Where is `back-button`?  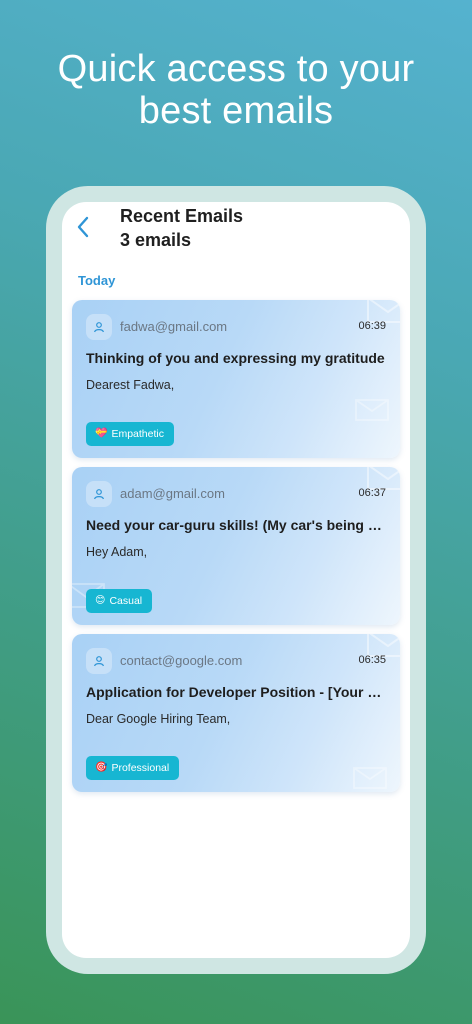
back-button is located at coordinates (83, 227).